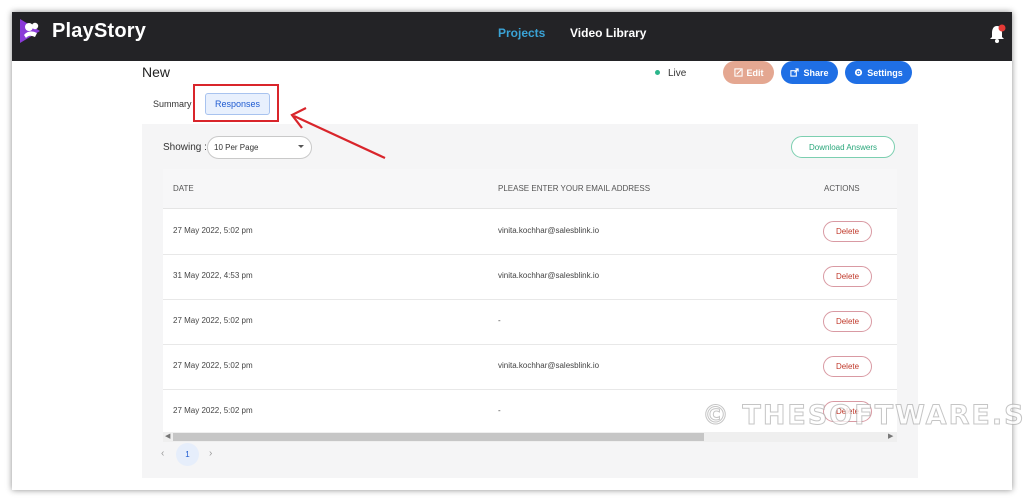  I want to click on pagination-next: ›, so click(210, 453).